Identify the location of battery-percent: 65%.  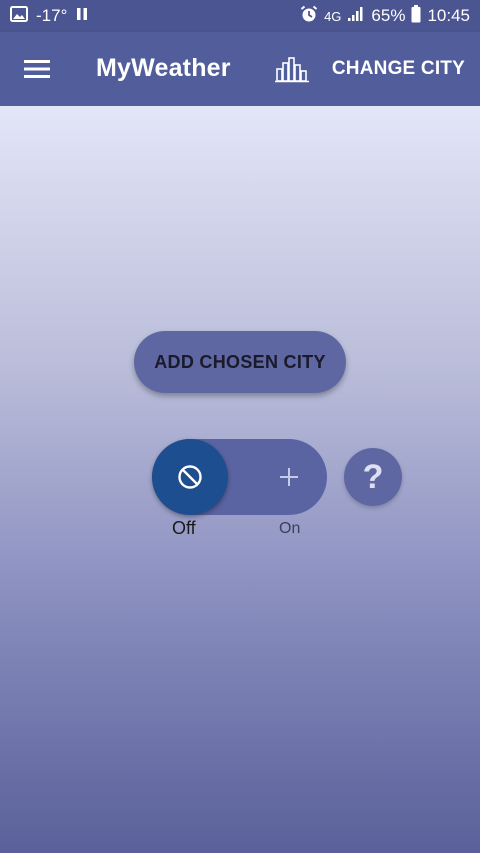
(388, 15).